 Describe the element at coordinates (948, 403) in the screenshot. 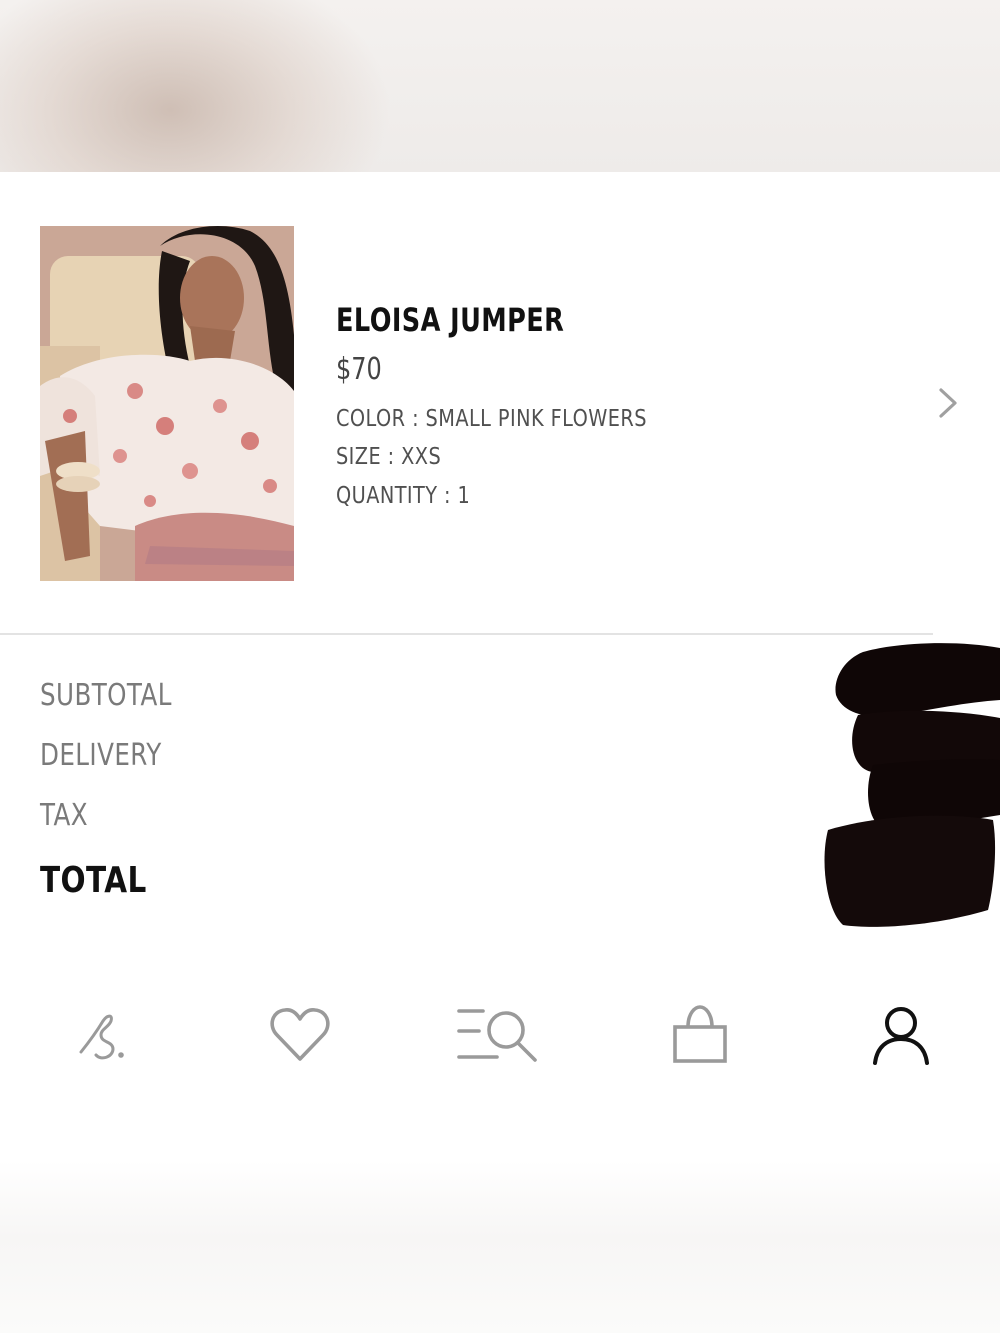

I see `chevron-right-icon` at that location.